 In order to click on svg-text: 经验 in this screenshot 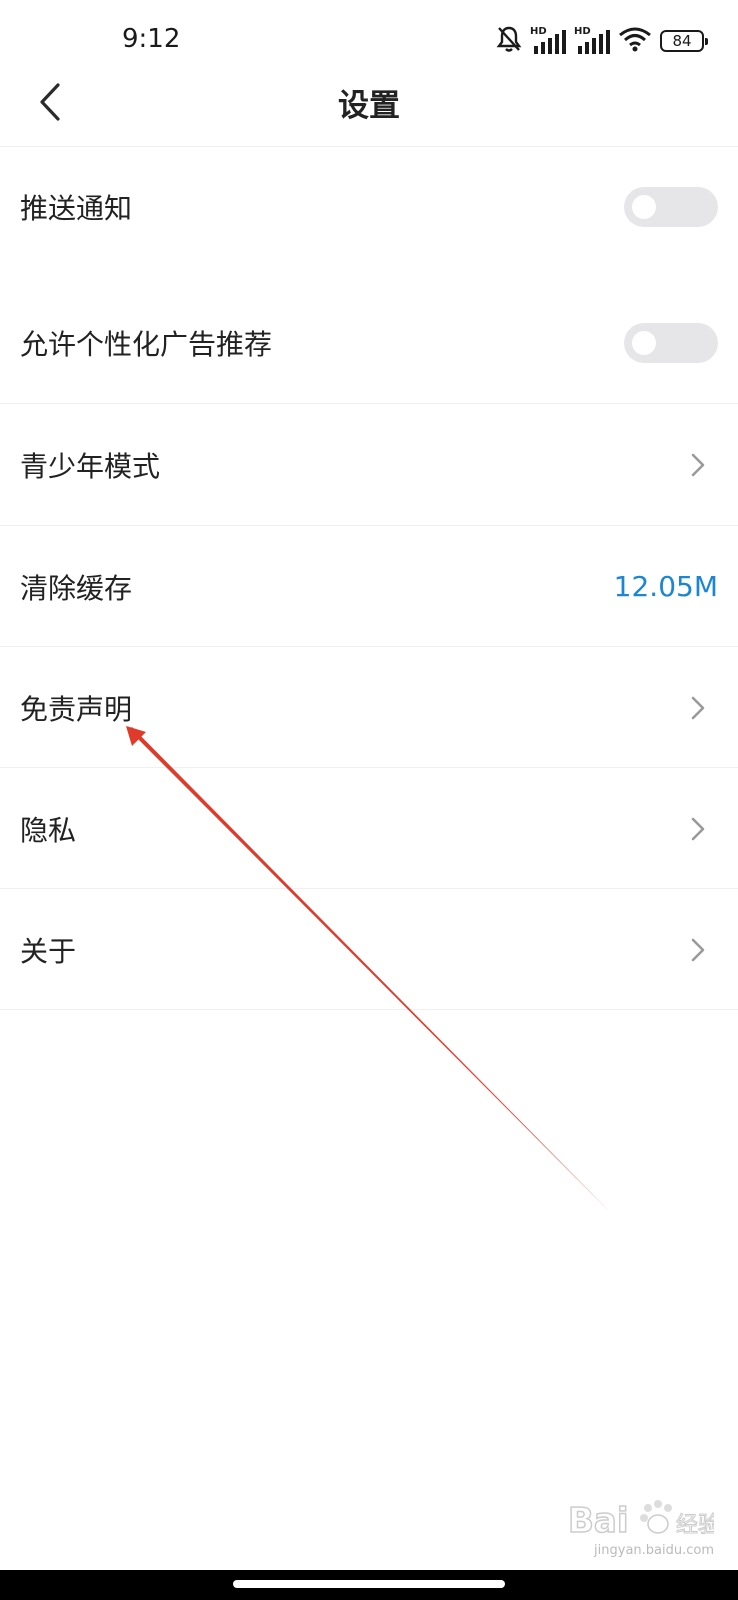, I will do `click(695, 1525)`.